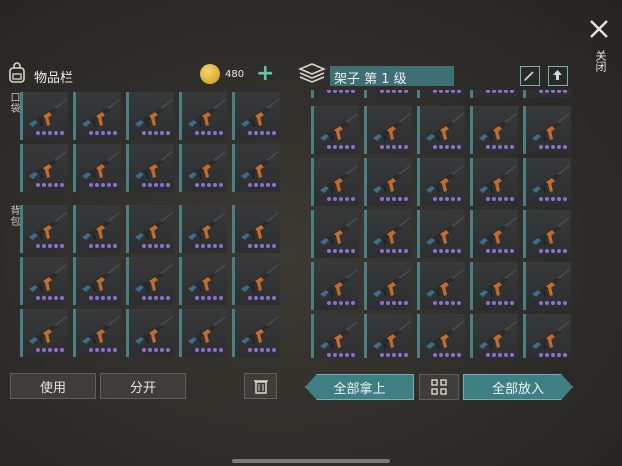  What do you see at coordinates (439, 387) in the screenshot?
I see `sort-button` at bounding box center [439, 387].